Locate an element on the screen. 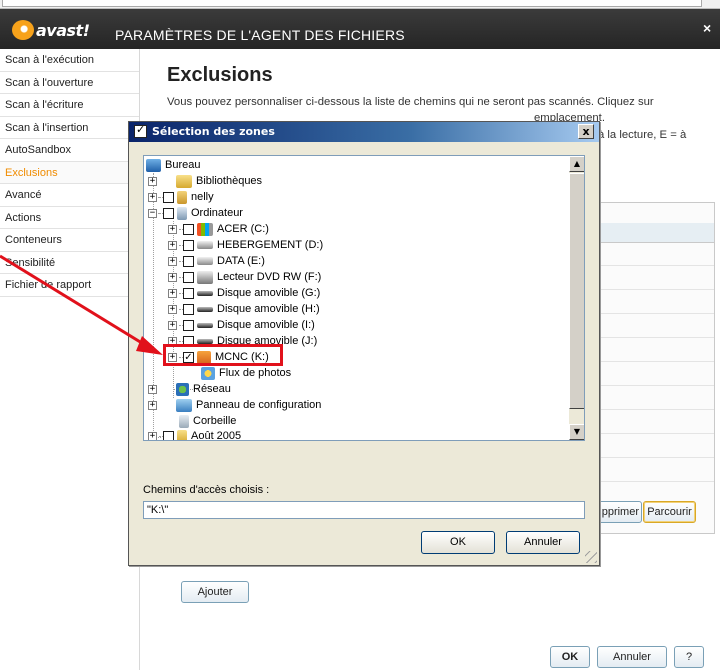 This screenshot has width=720, height=670. desktop-icon is located at coordinates (153, 165).